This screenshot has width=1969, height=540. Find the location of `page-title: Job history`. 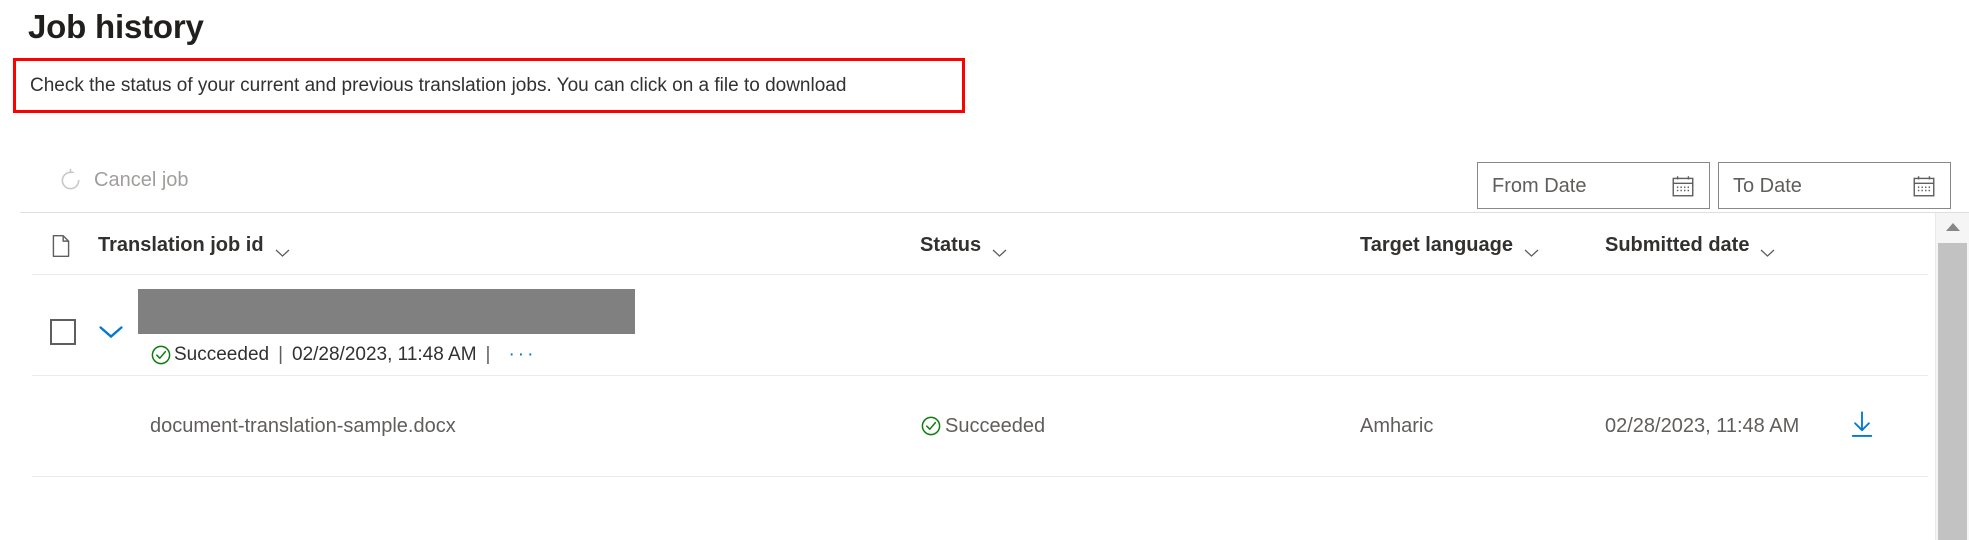

page-title: Job history is located at coordinates (116, 26).